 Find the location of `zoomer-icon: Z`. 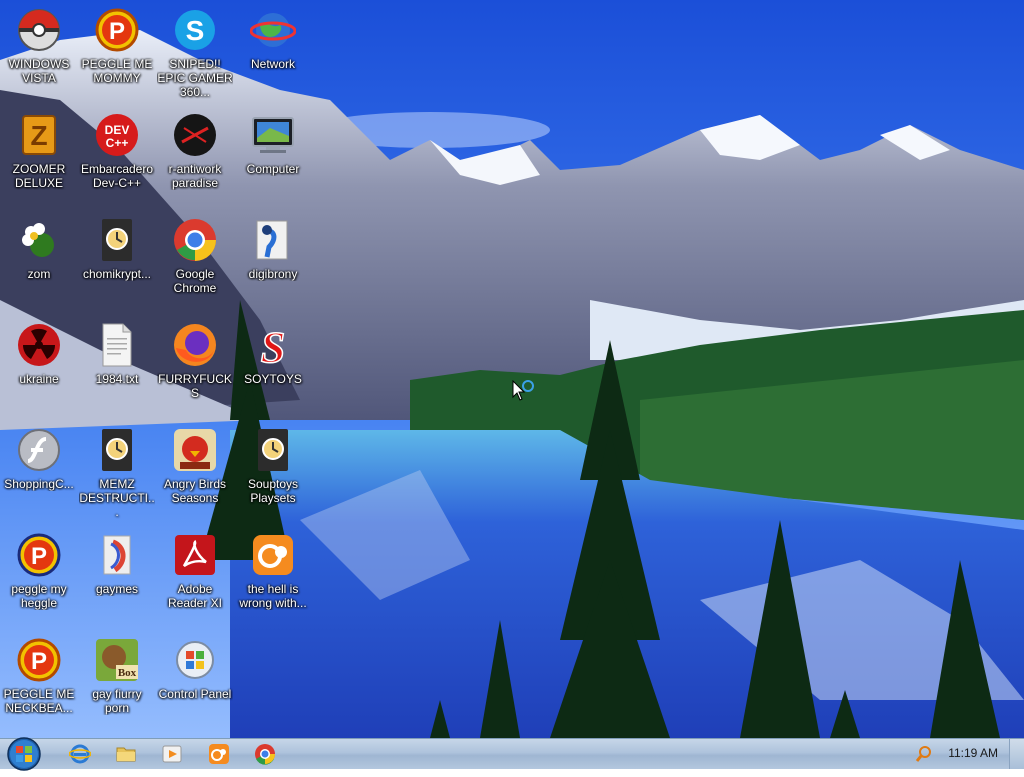

zoomer-icon: Z is located at coordinates (39, 135).